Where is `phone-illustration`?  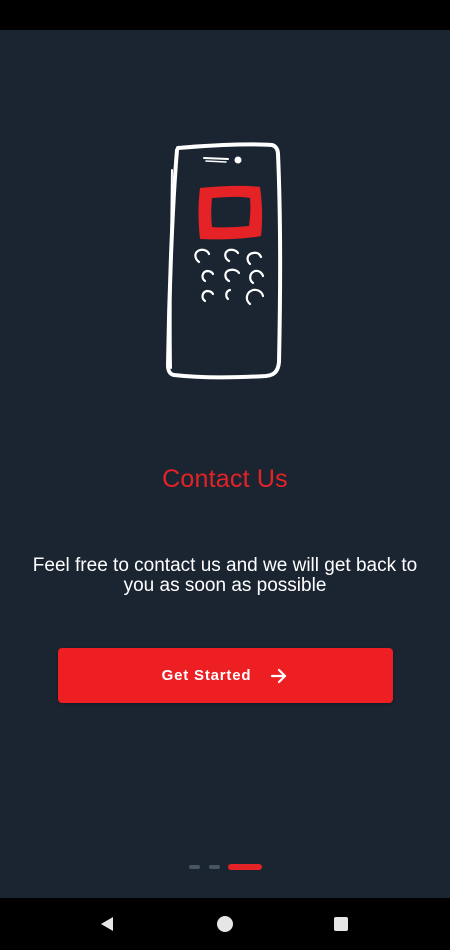 phone-illustration is located at coordinates (224, 261).